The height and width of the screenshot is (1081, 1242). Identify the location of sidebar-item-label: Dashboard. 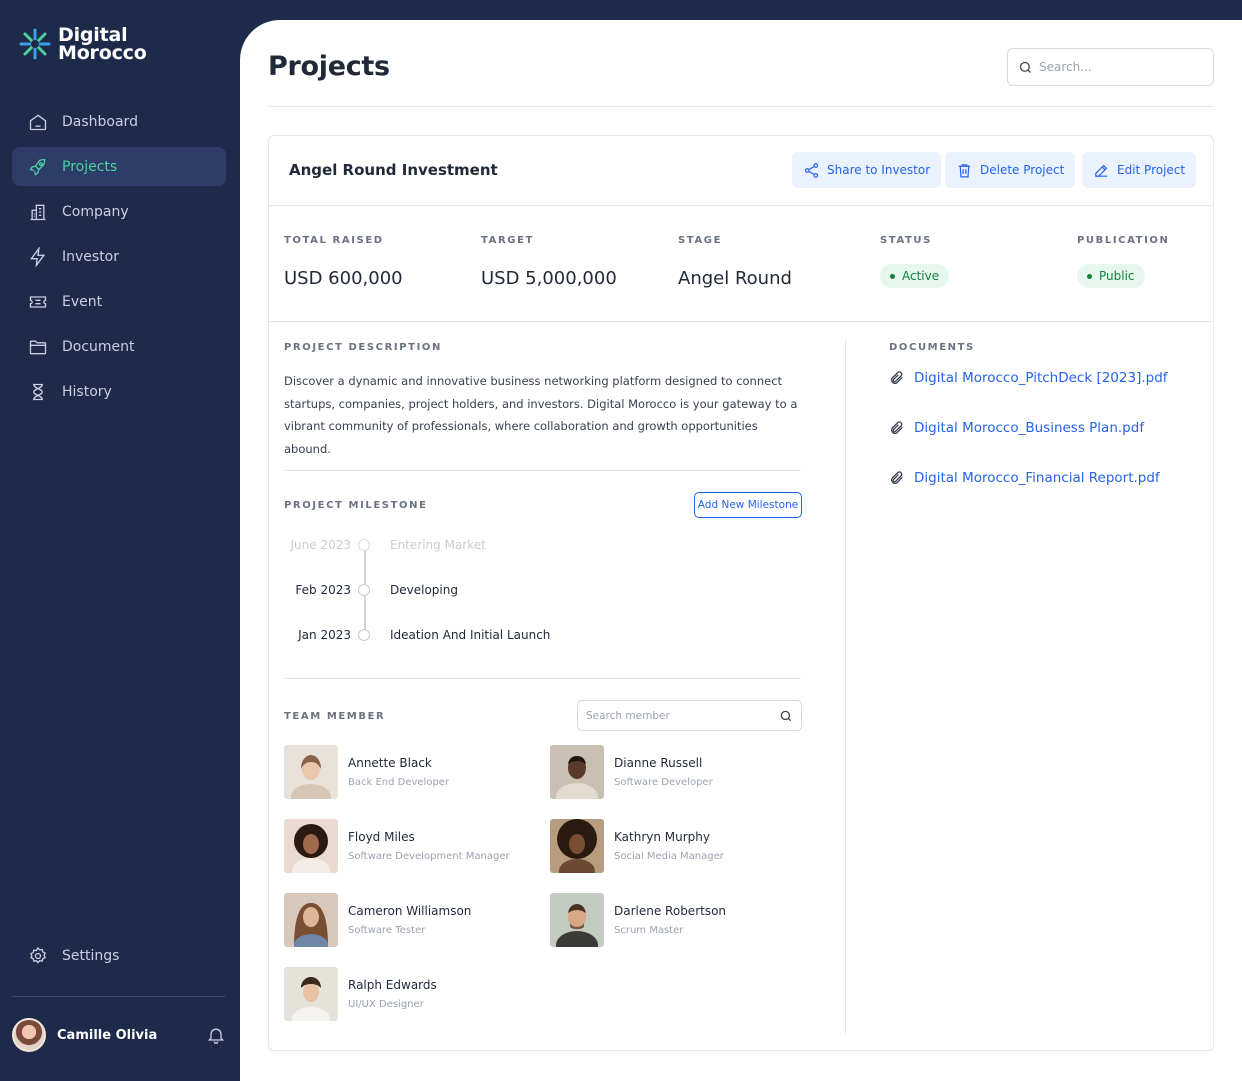
(100, 121).